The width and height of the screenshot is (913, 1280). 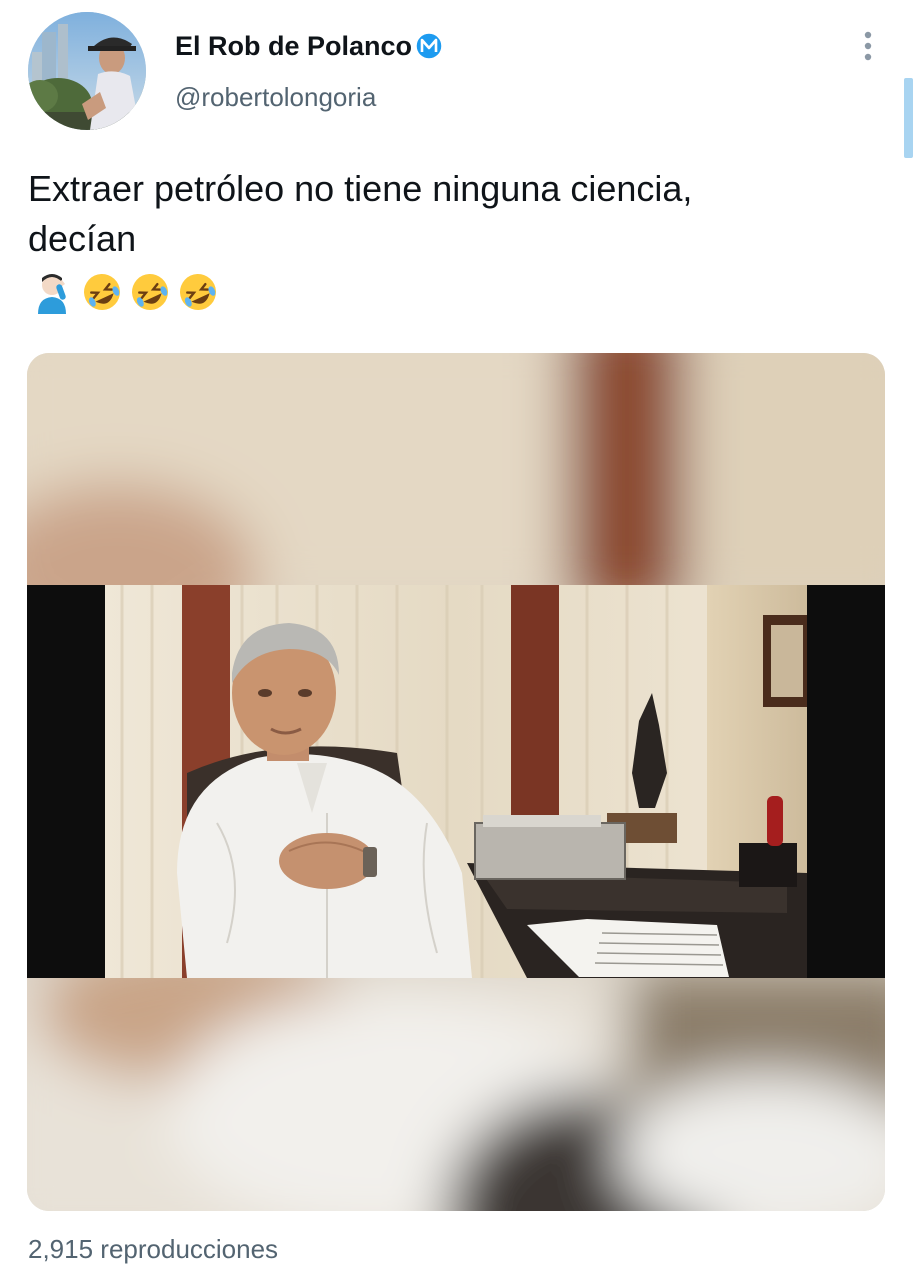 I want to click on scrollbar, so click(x=908, y=118).